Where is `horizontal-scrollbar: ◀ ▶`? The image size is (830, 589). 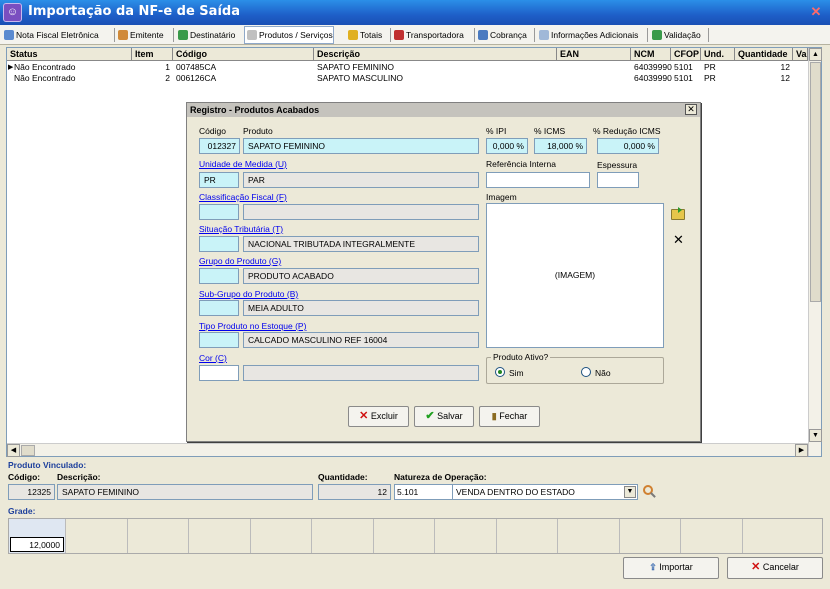
horizontal-scrollbar: ◀ ▶ is located at coordinates (407, 450).